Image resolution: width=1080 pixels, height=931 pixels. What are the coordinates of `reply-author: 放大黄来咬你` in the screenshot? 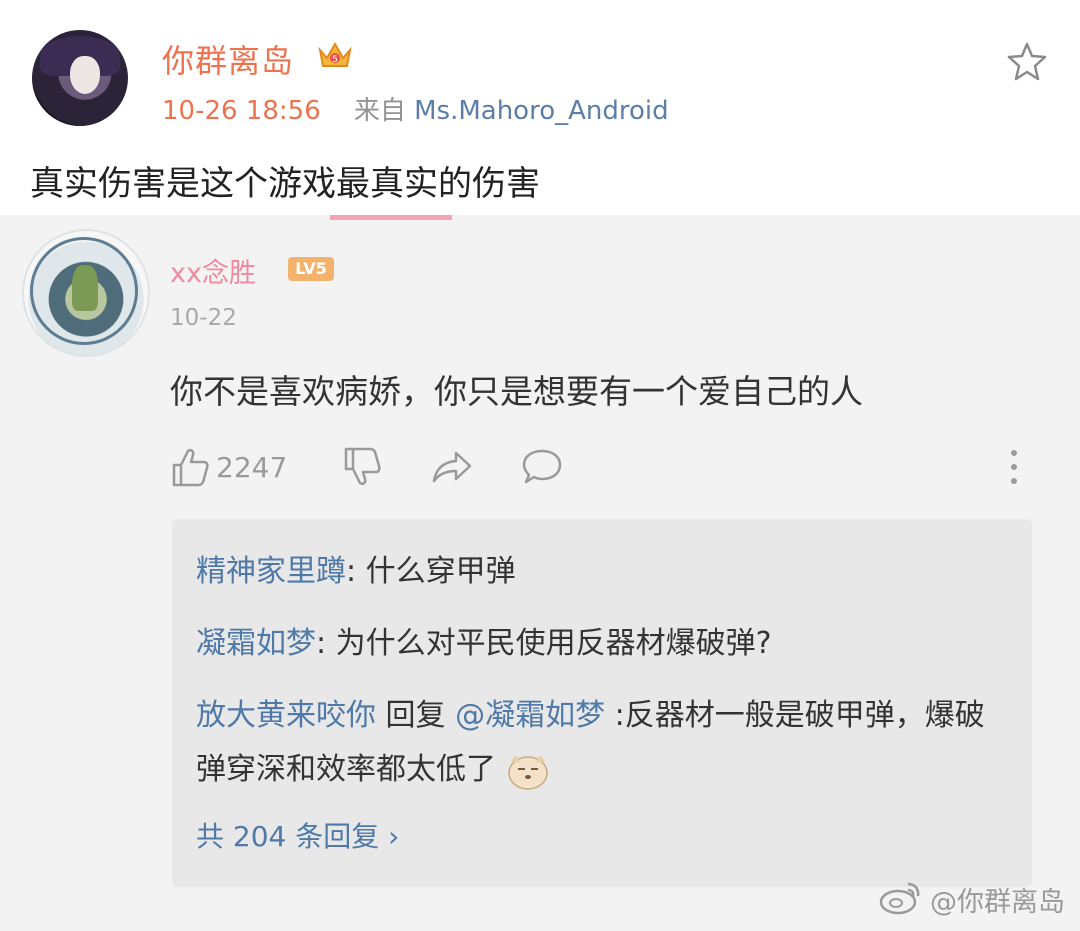 It's located at (286, 715).